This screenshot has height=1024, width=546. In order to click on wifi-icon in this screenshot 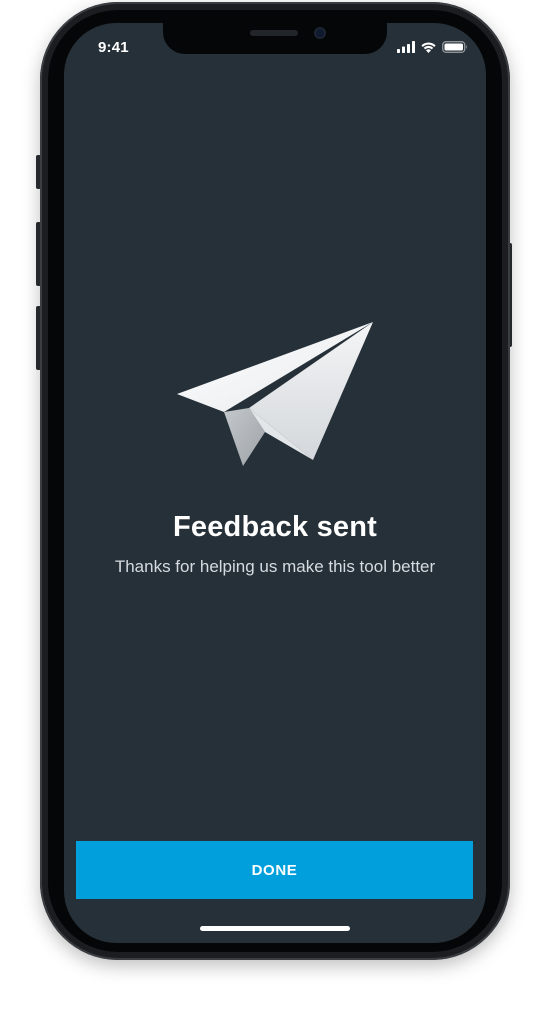, I will do `click(428, 49)`.